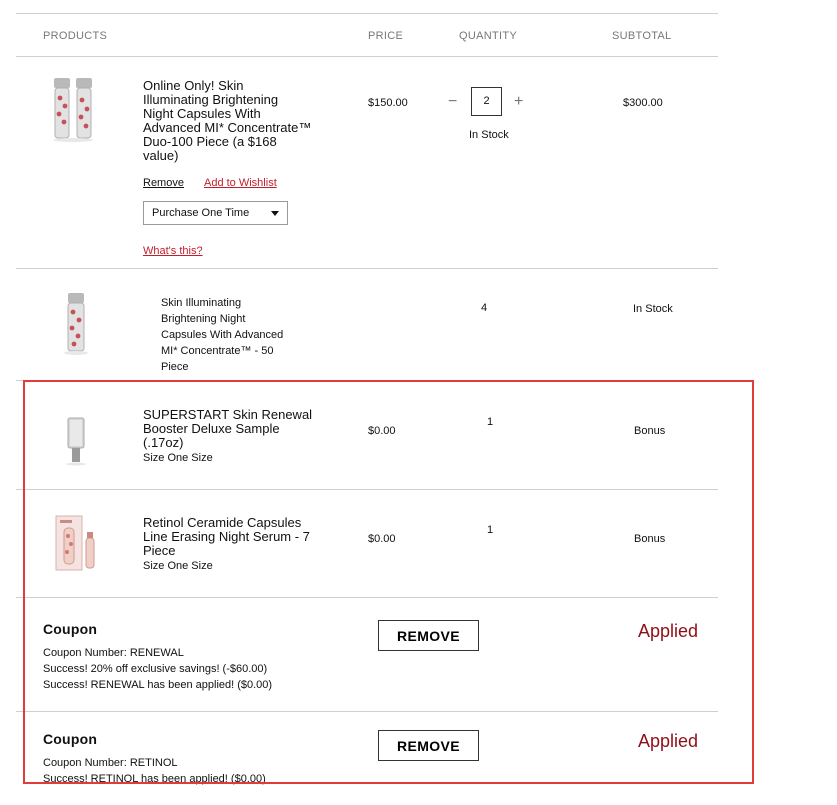 The height and width of the screenshot is (805, 837). Describe the element at coordinates (488, 36) in the screenshot. I see `column-header-quantity: QUANTITY` at that location.